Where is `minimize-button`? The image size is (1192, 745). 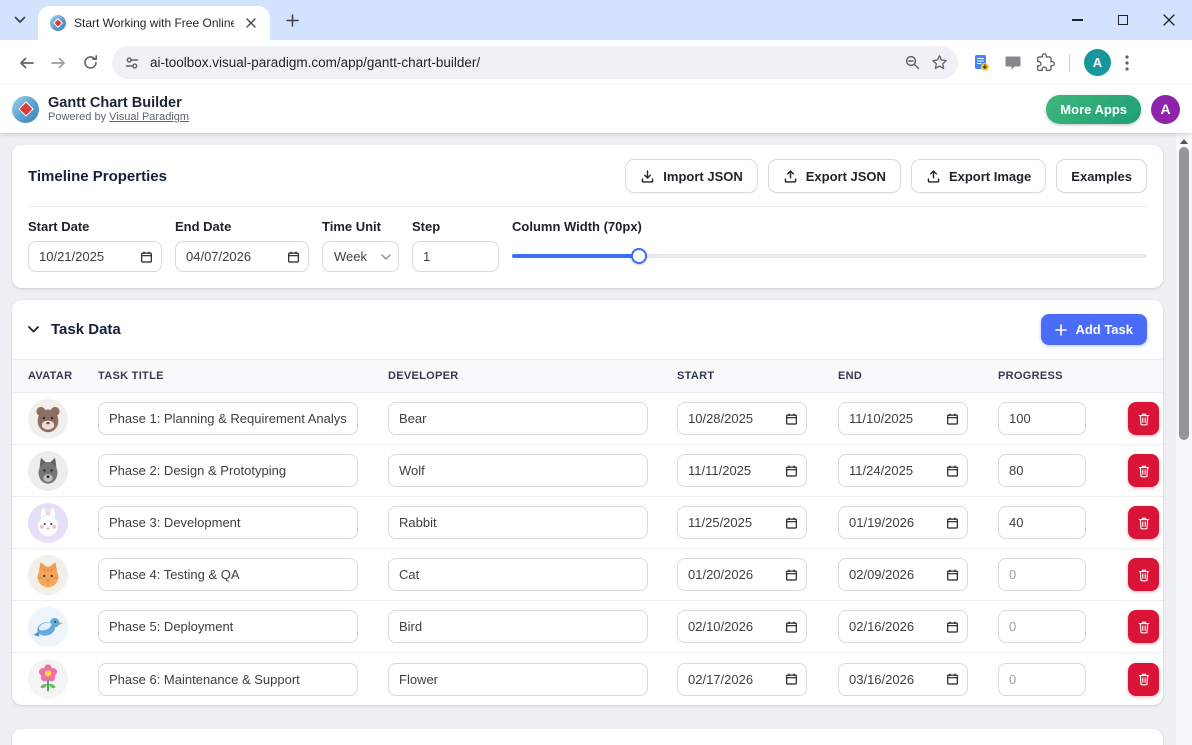 minimize-button is located at coordinates (1077, 20).